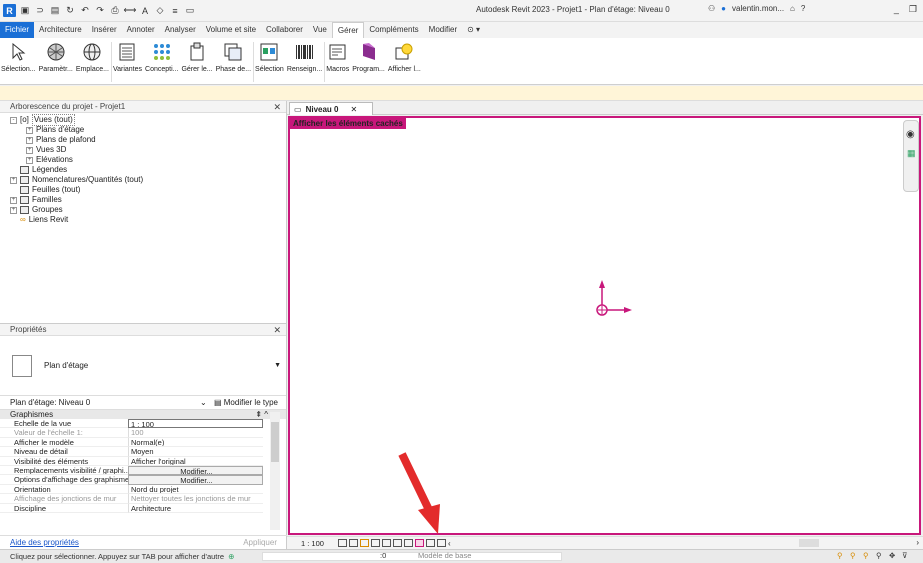 The width and height of the screenshot is (923, 563). Describe the element at coordinates (275, 442) in the screenshot. I see `scrollbar-thumb` at that location.